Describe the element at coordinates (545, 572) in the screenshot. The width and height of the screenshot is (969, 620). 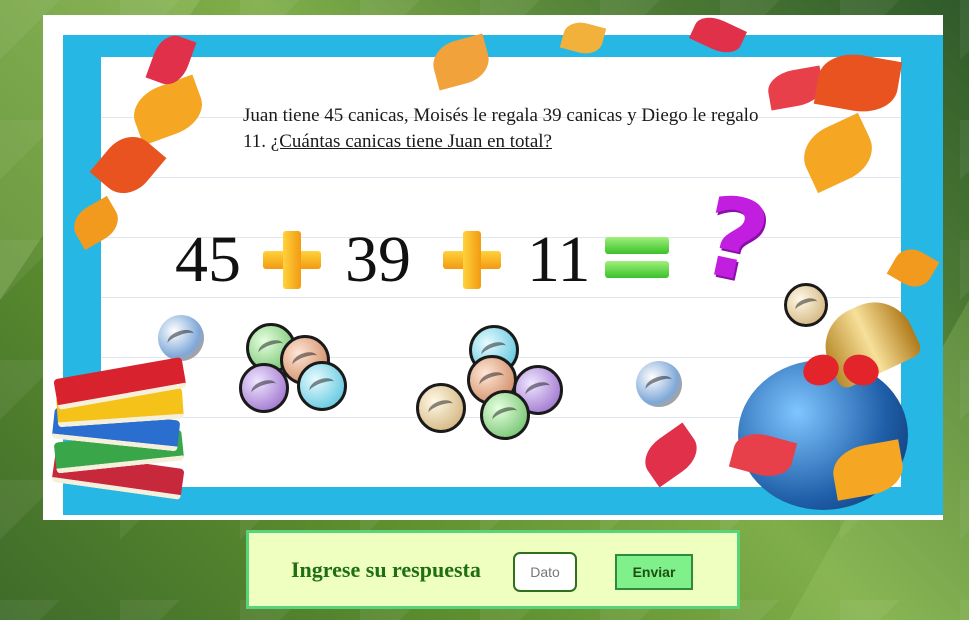
I see `answer-input` at that location.